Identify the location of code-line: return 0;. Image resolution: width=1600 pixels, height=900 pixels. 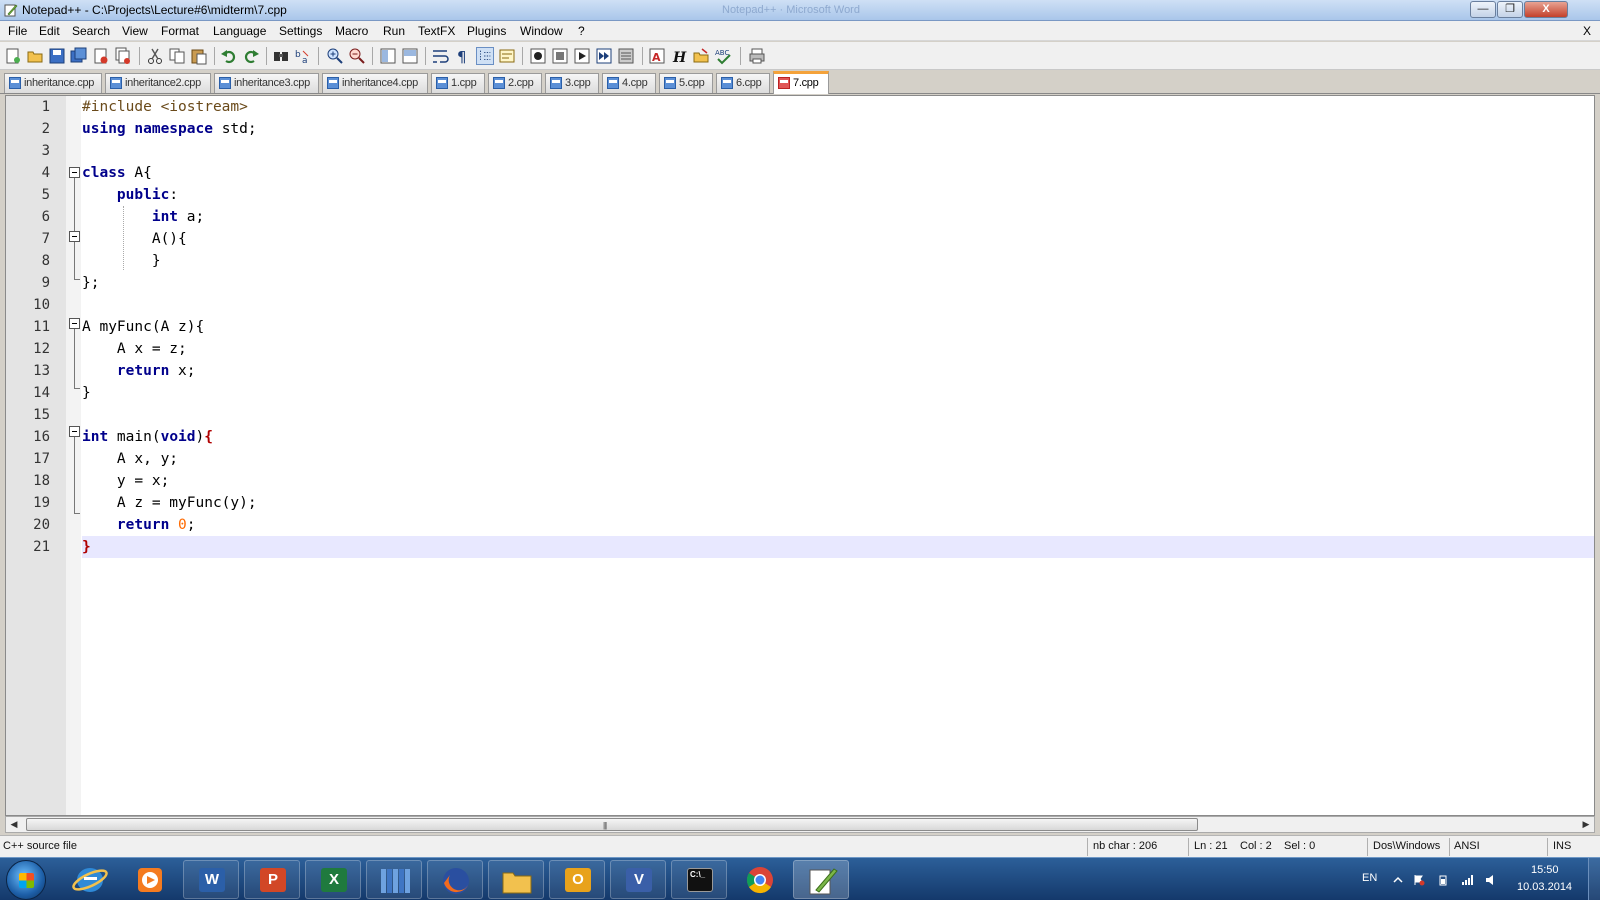
(838, 525).